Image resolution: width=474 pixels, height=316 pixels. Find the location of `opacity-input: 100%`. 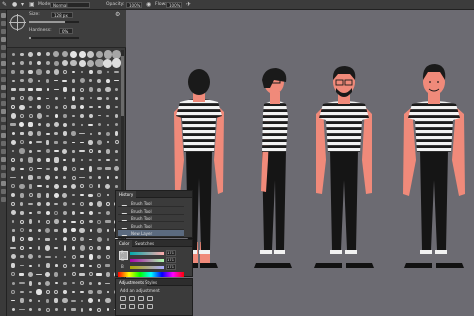

opacity-input: 100% is located at coordinates (134, 5).